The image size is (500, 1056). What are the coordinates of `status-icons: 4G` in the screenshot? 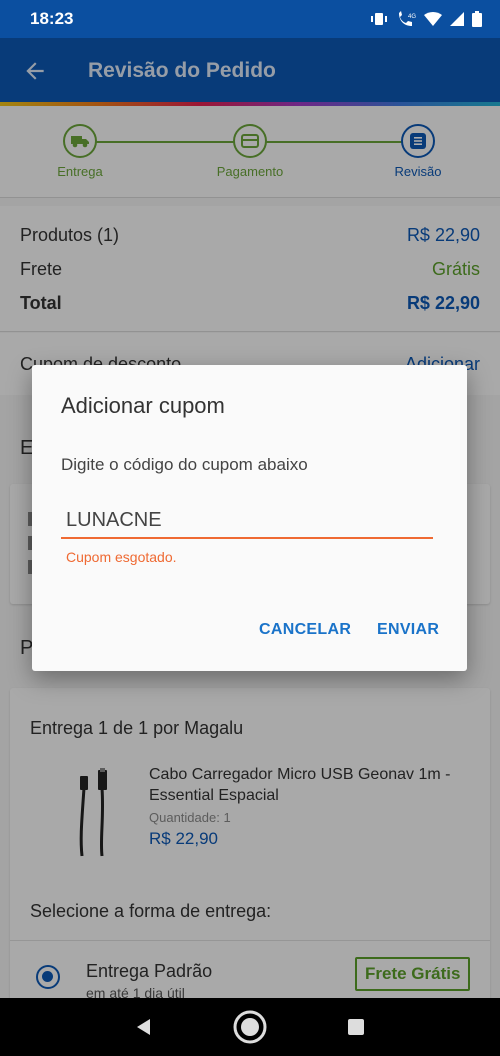 It's located at (426, 19).